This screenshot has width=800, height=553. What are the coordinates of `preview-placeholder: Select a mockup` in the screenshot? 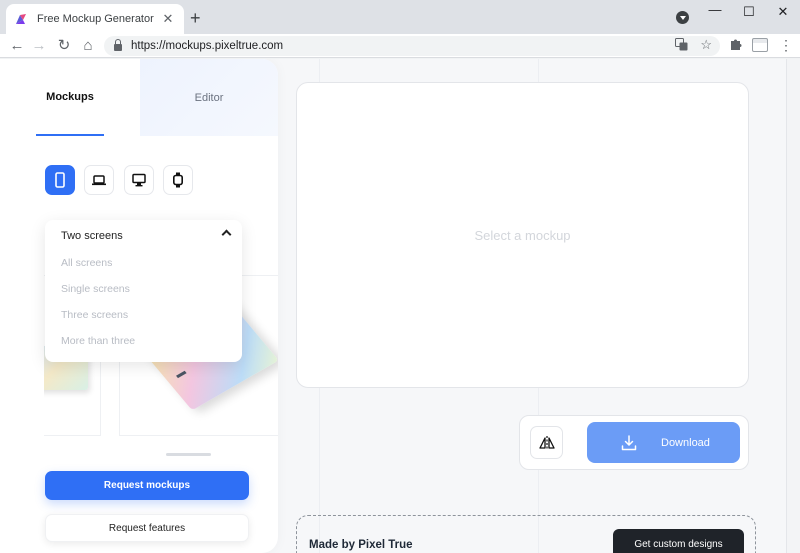 It's located at (522, 235).